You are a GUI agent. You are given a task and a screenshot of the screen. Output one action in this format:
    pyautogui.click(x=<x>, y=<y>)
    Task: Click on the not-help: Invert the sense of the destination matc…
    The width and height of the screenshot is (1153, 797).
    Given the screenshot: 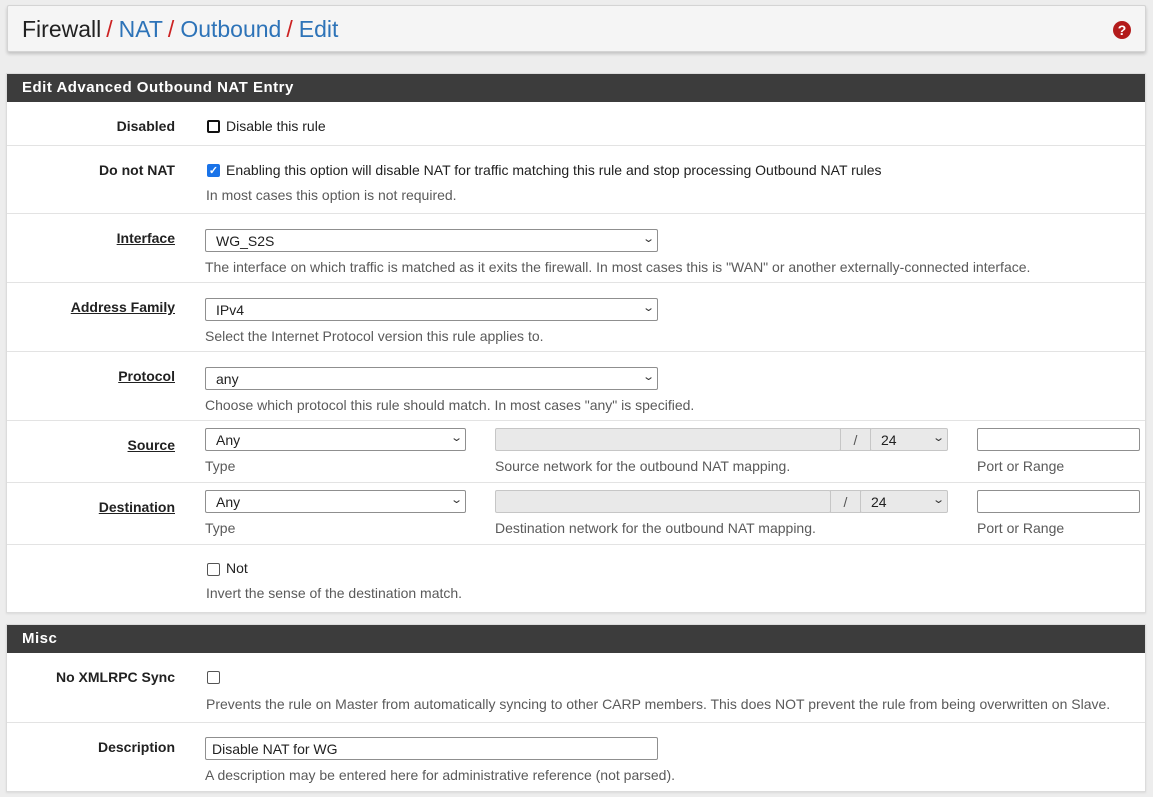 What is the action you would take?
    pyautogui.click(x=334, y=593)
    